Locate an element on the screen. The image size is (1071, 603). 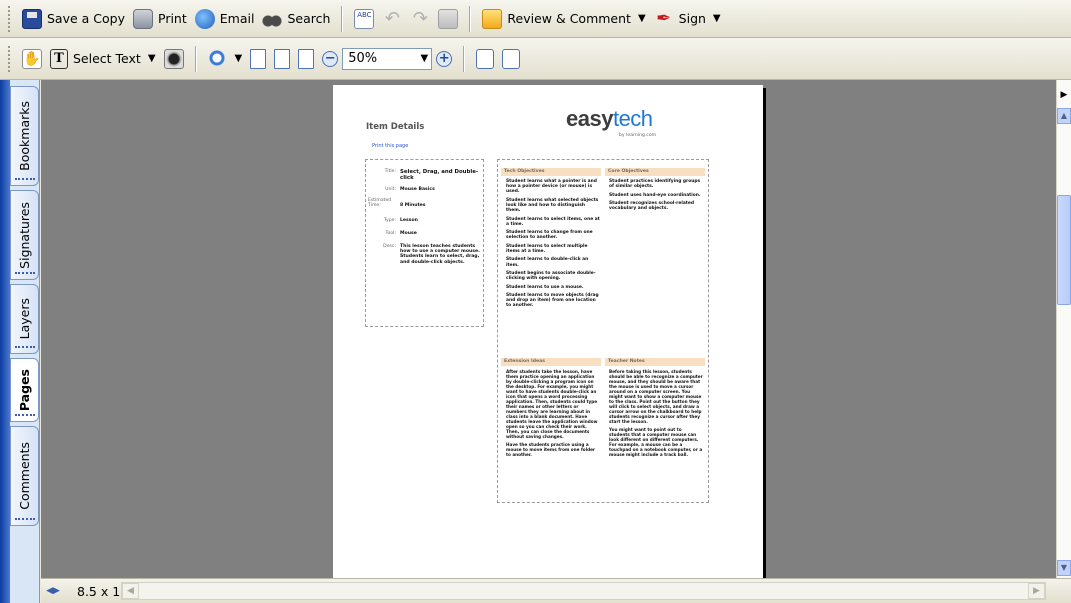
search-button: Search is located at coordinates (296, 19).